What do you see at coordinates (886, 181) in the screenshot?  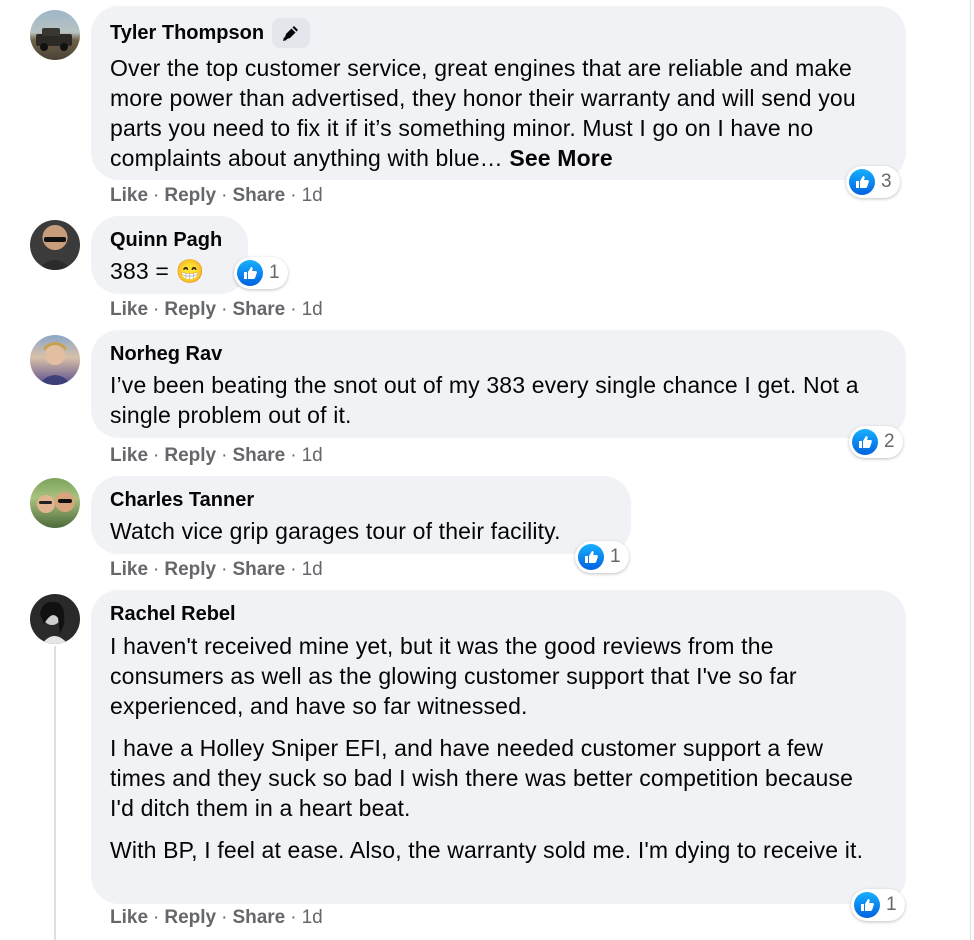 I see `reaction-count-value: 3` at bounding box center [886, 181].